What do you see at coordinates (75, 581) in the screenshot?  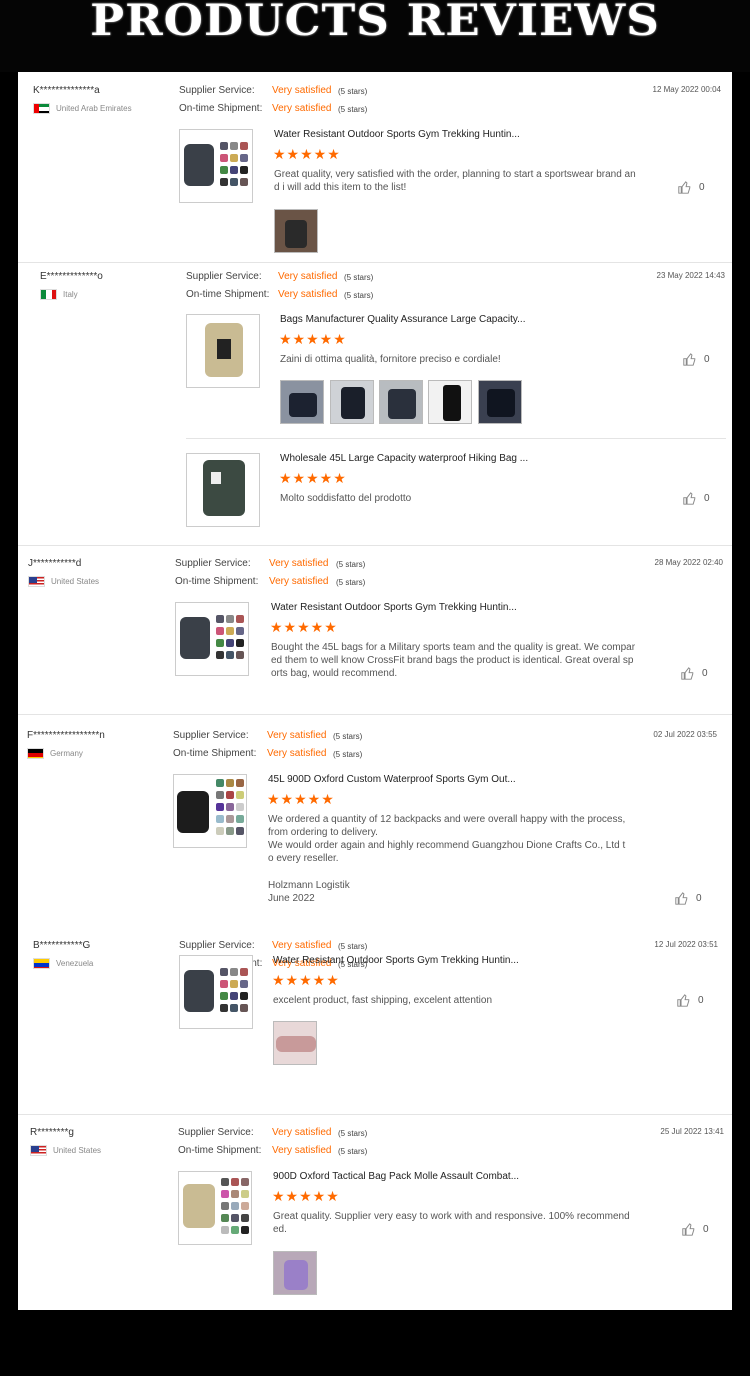 I see `country-name: United States` at bounding box center [75, 581].